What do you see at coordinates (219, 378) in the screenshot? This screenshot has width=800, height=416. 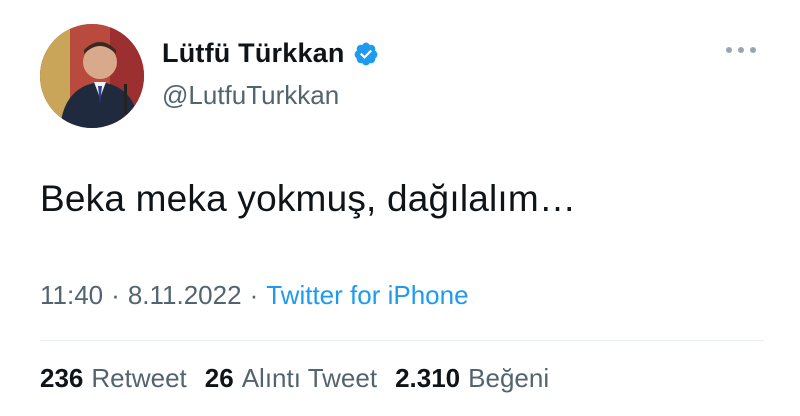 I see `quote-tweet-count: 26` at bounding box center [219, 378].